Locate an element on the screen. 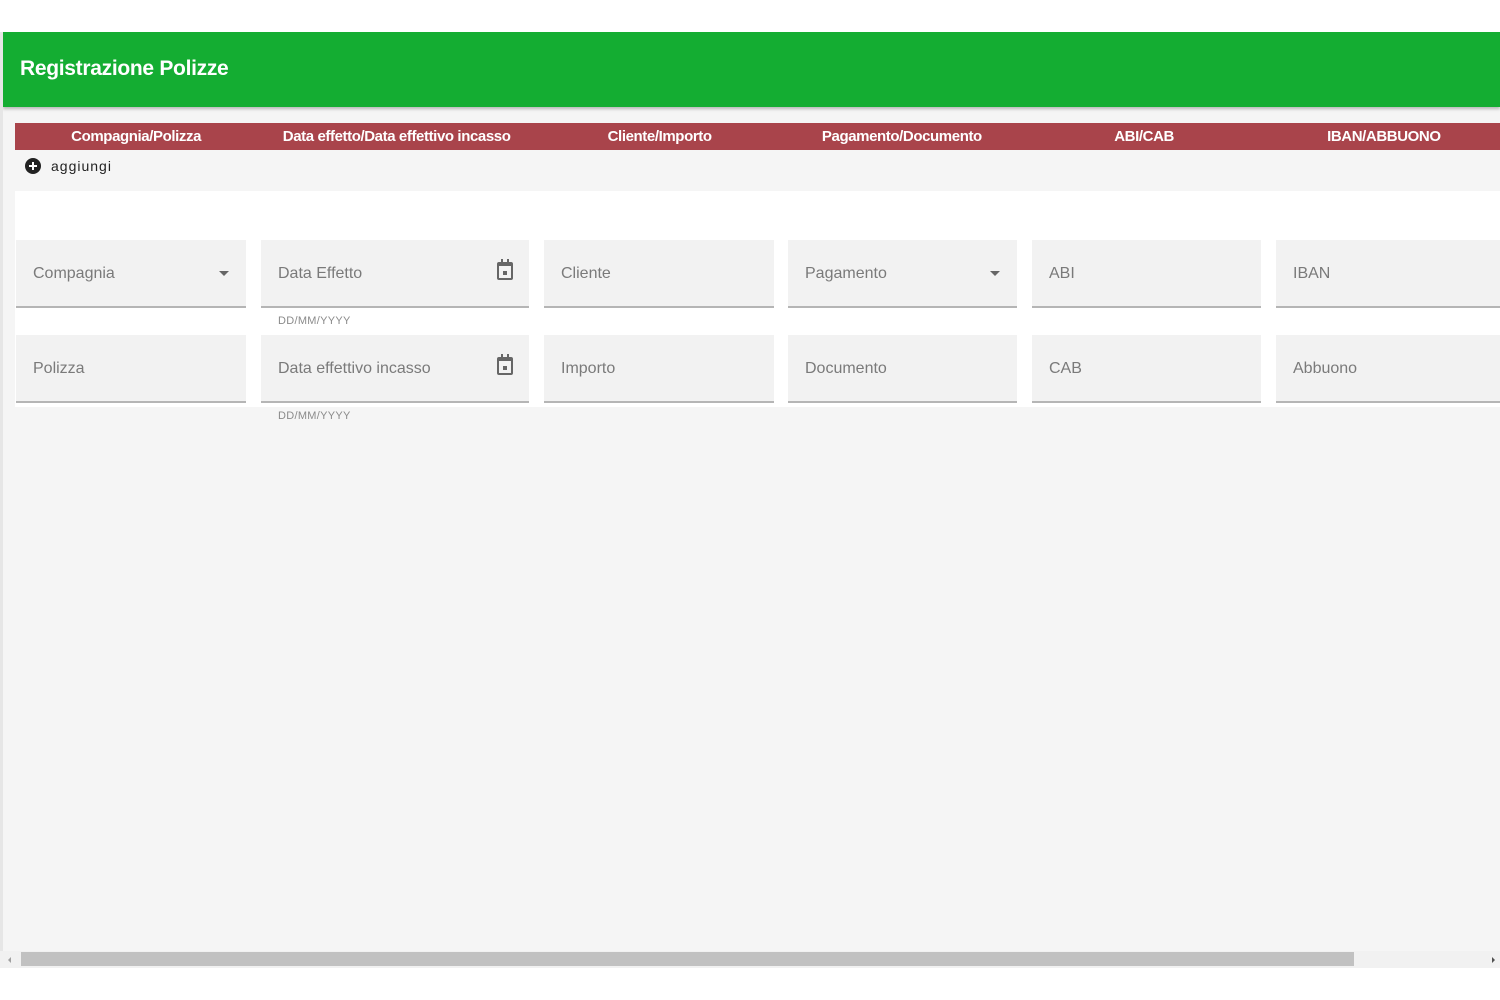 This screenshot has width=1500, height=1000. polizza-label: Polizza is located at coordinates (59, 368).